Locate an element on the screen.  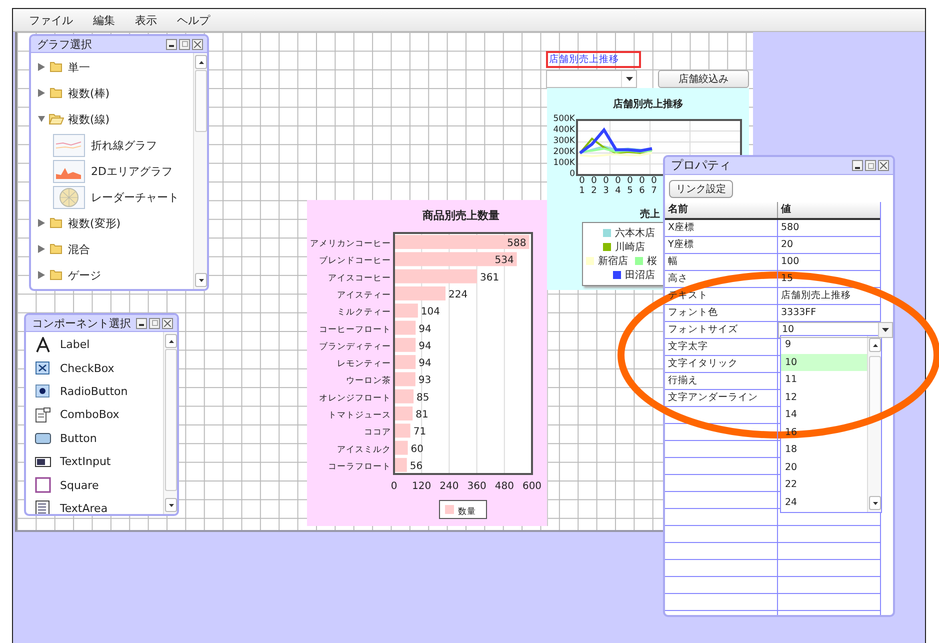
store-filter-button: 店舗絞込み is located at coordinates (703, 79).